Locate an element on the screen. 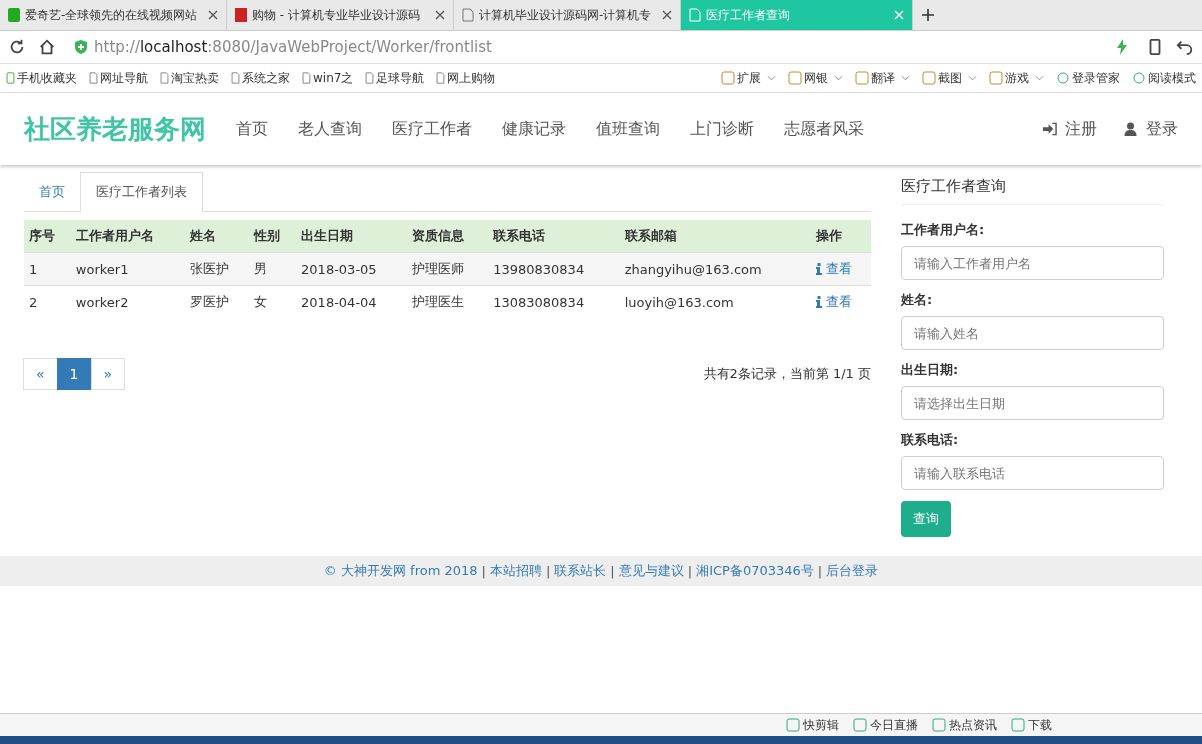  field-label: 工作者用户名: is located at coordinates (943, 230).